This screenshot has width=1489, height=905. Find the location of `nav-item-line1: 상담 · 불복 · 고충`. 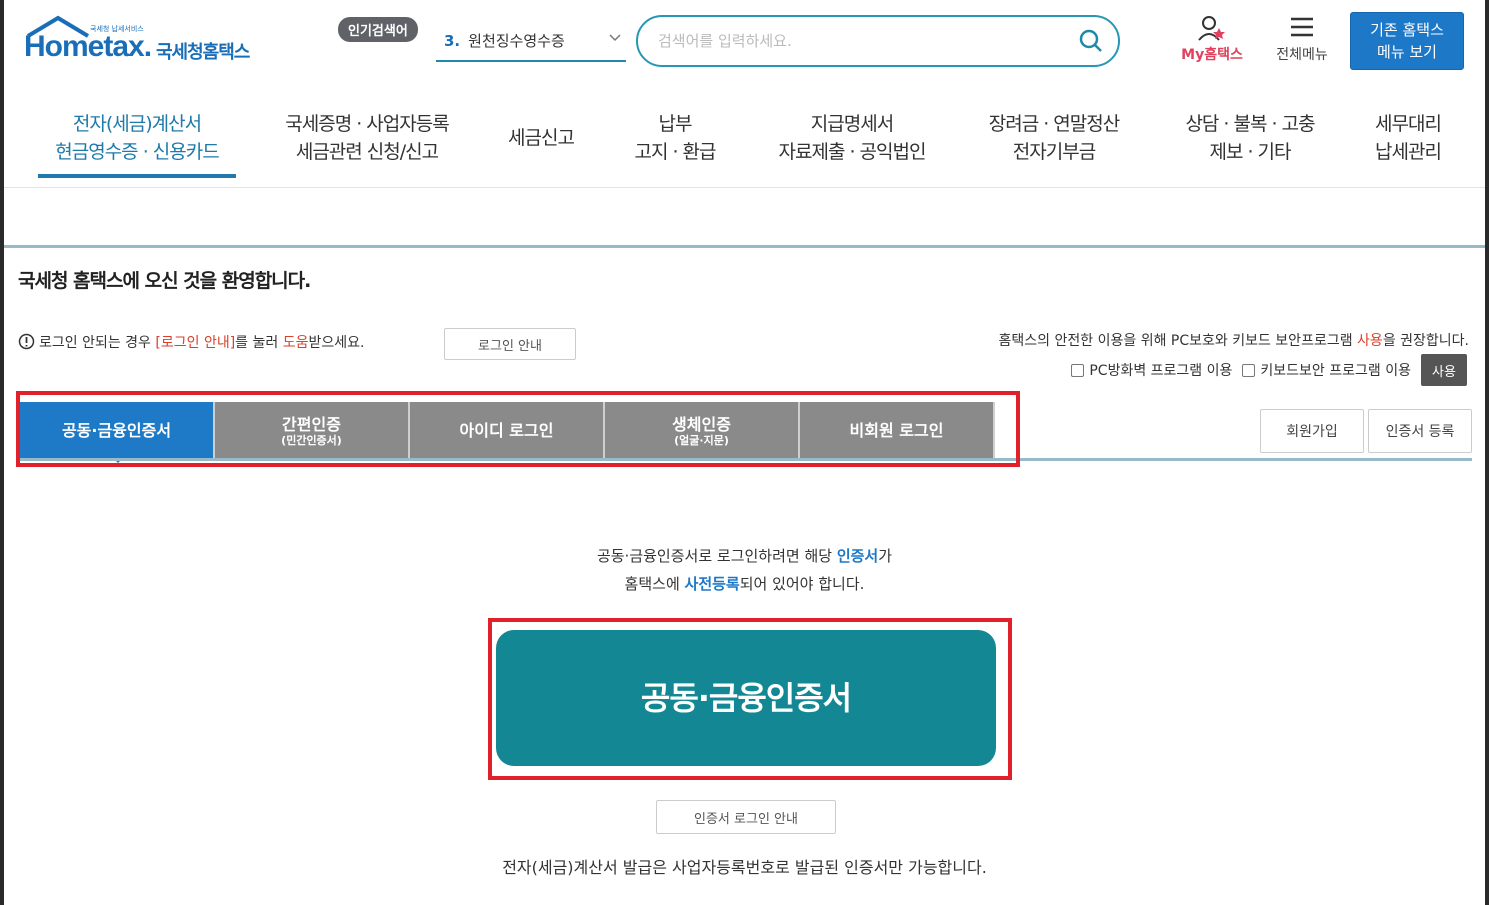

nav-item-line1: 상담 · 불복 · 고충 is located at coordinates (1250, 124).